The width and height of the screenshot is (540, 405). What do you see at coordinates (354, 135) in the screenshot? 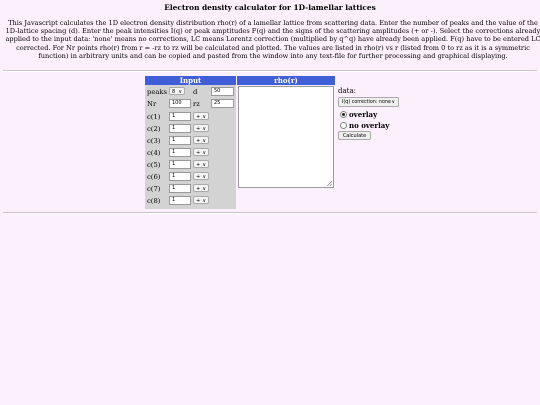
I see `calculate-button: Calculate` at bounding box center [354, 135].